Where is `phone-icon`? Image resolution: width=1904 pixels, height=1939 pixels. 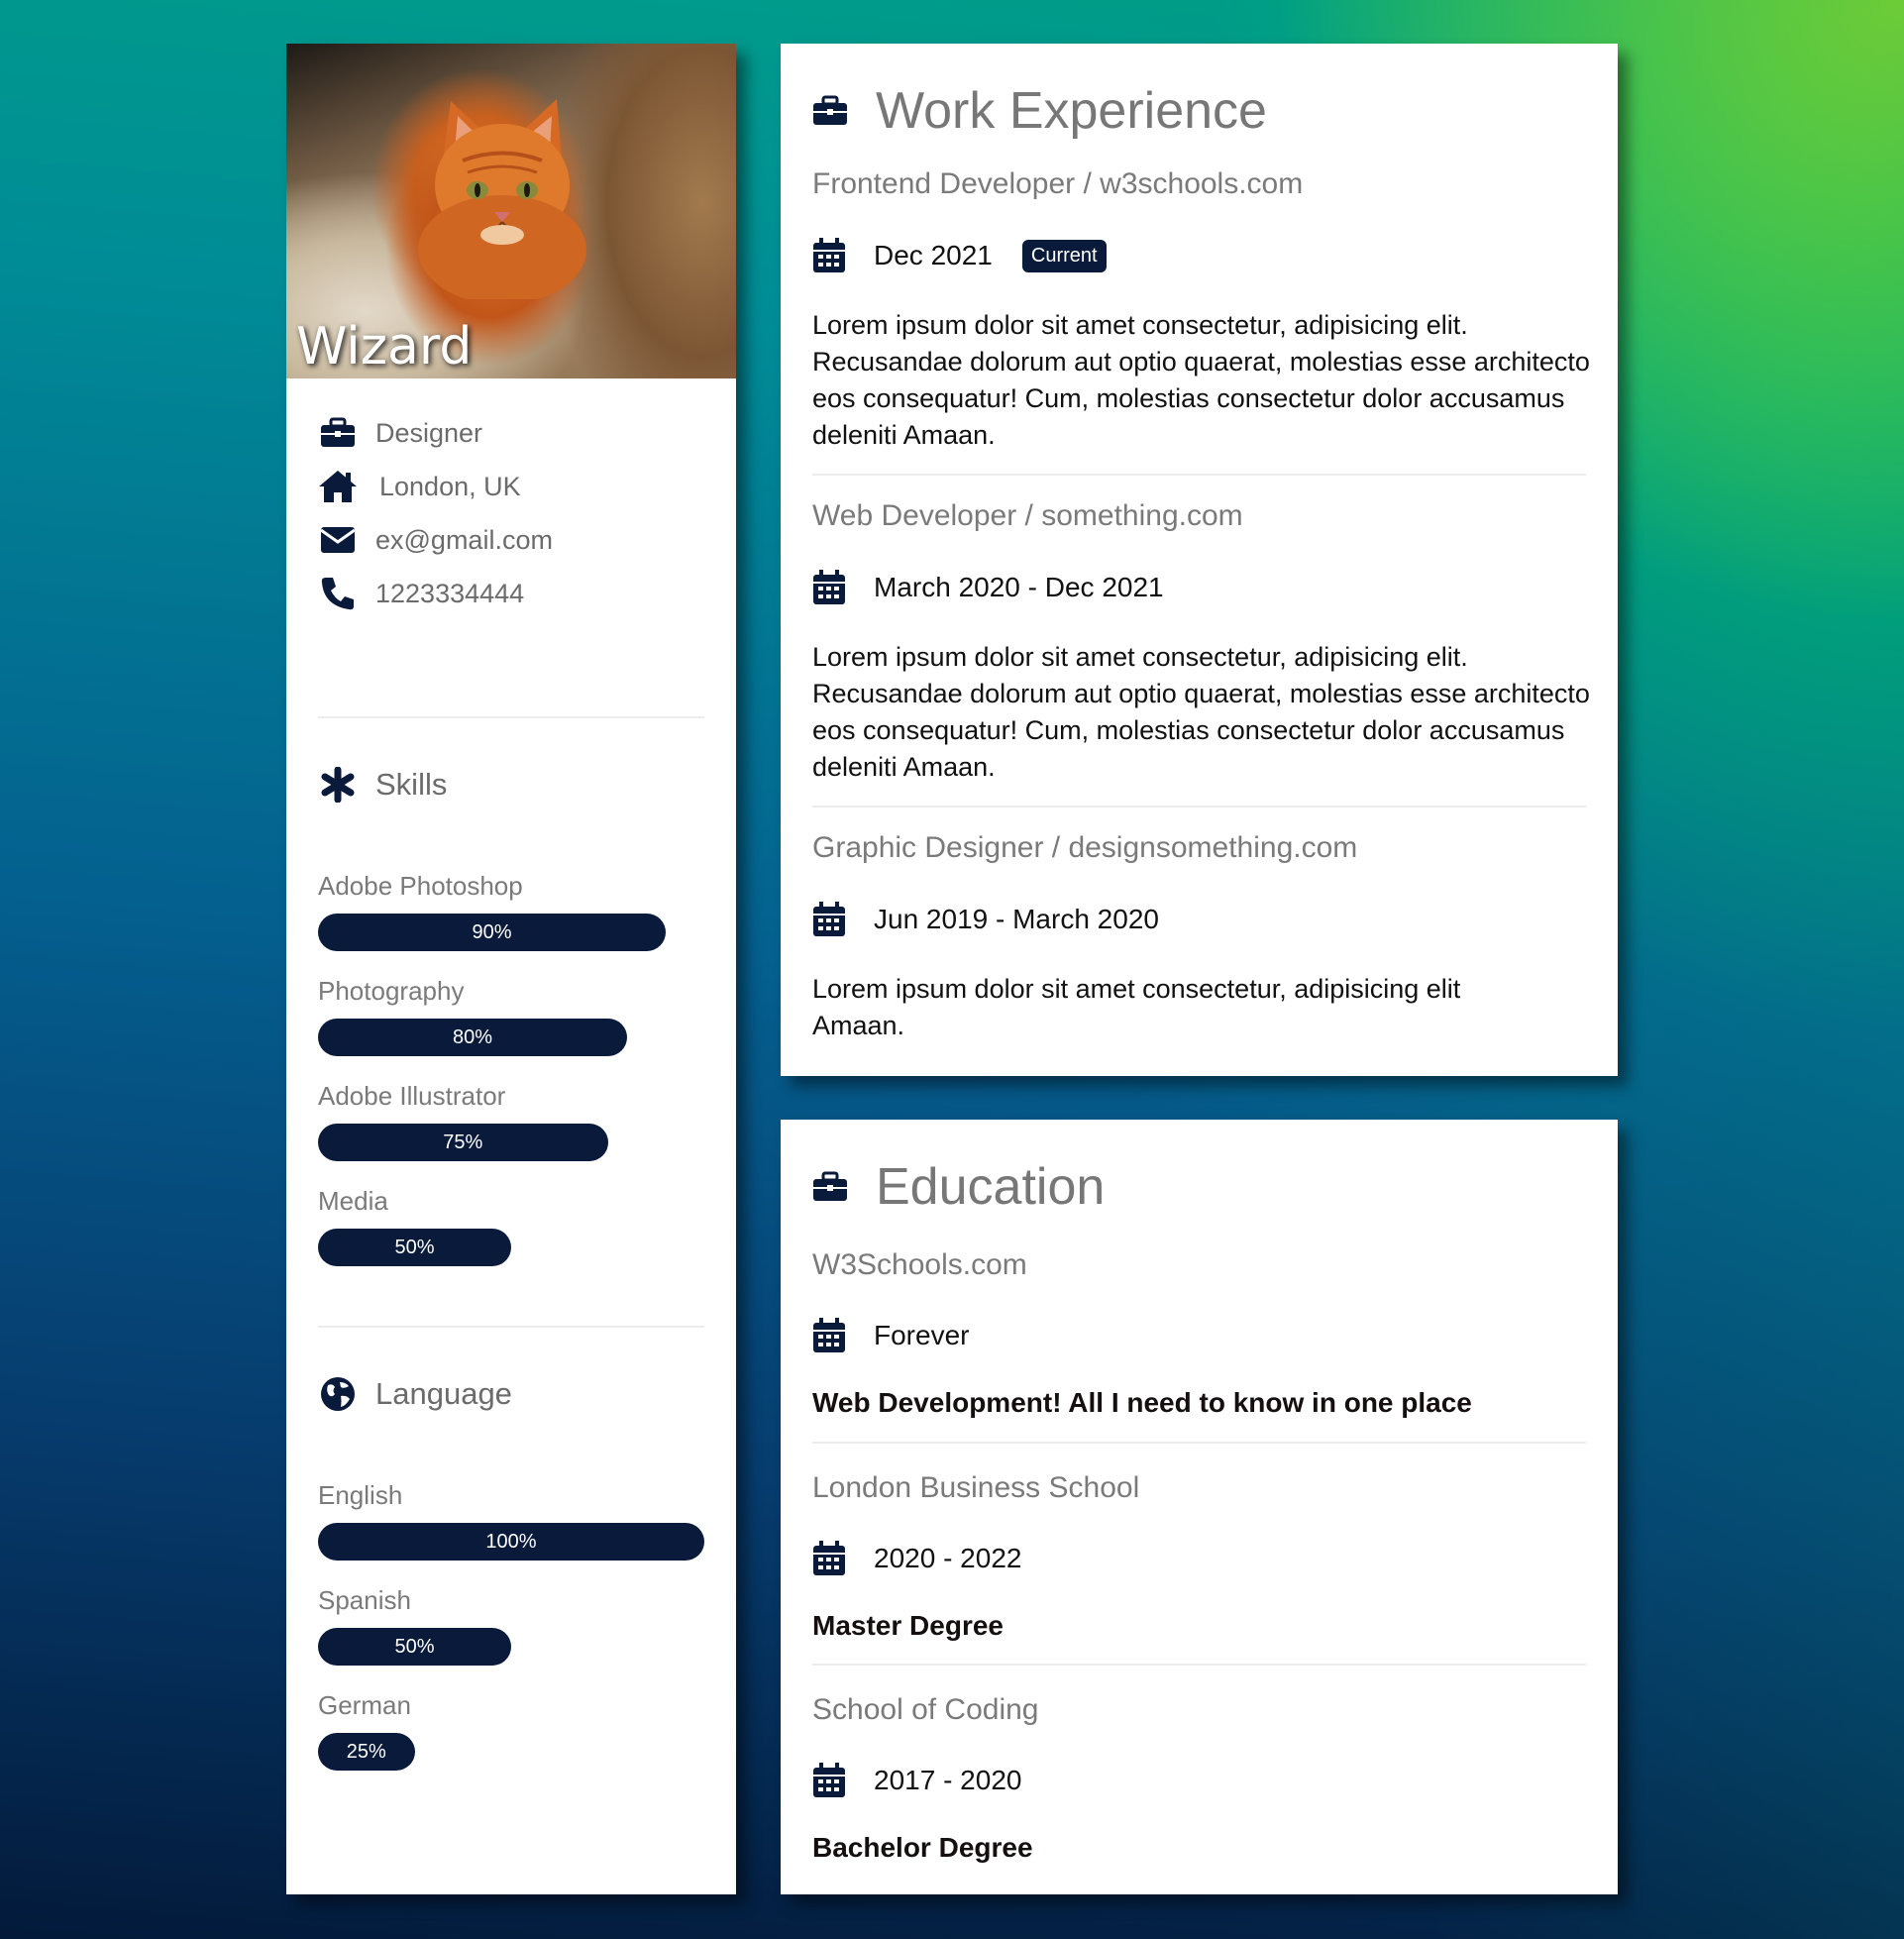 phone-icon is located at coordinates (338, 593).